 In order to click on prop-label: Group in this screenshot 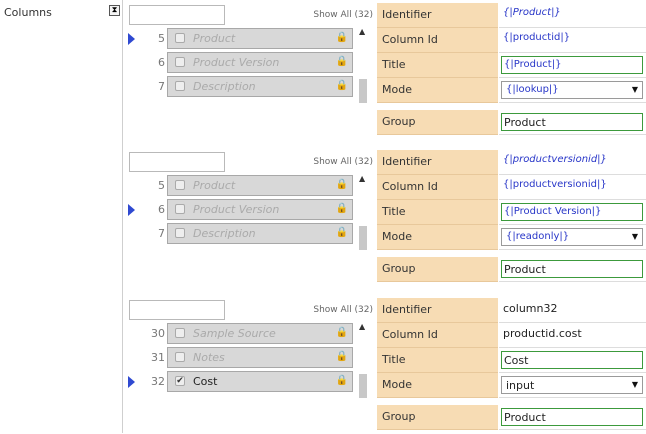, I will do `click(437, 269)`.